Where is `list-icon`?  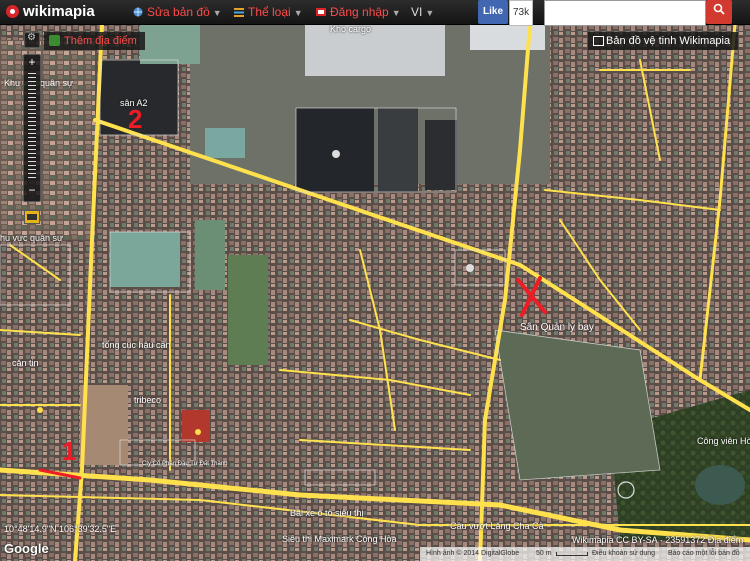 list-icon is located at coordinates (239, 12).